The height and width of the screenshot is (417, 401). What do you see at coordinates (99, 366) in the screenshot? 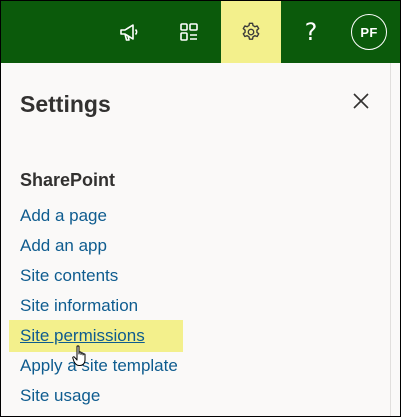
I see `link-apply-site-template: Apply a site template` at bounding box center [99, 366].